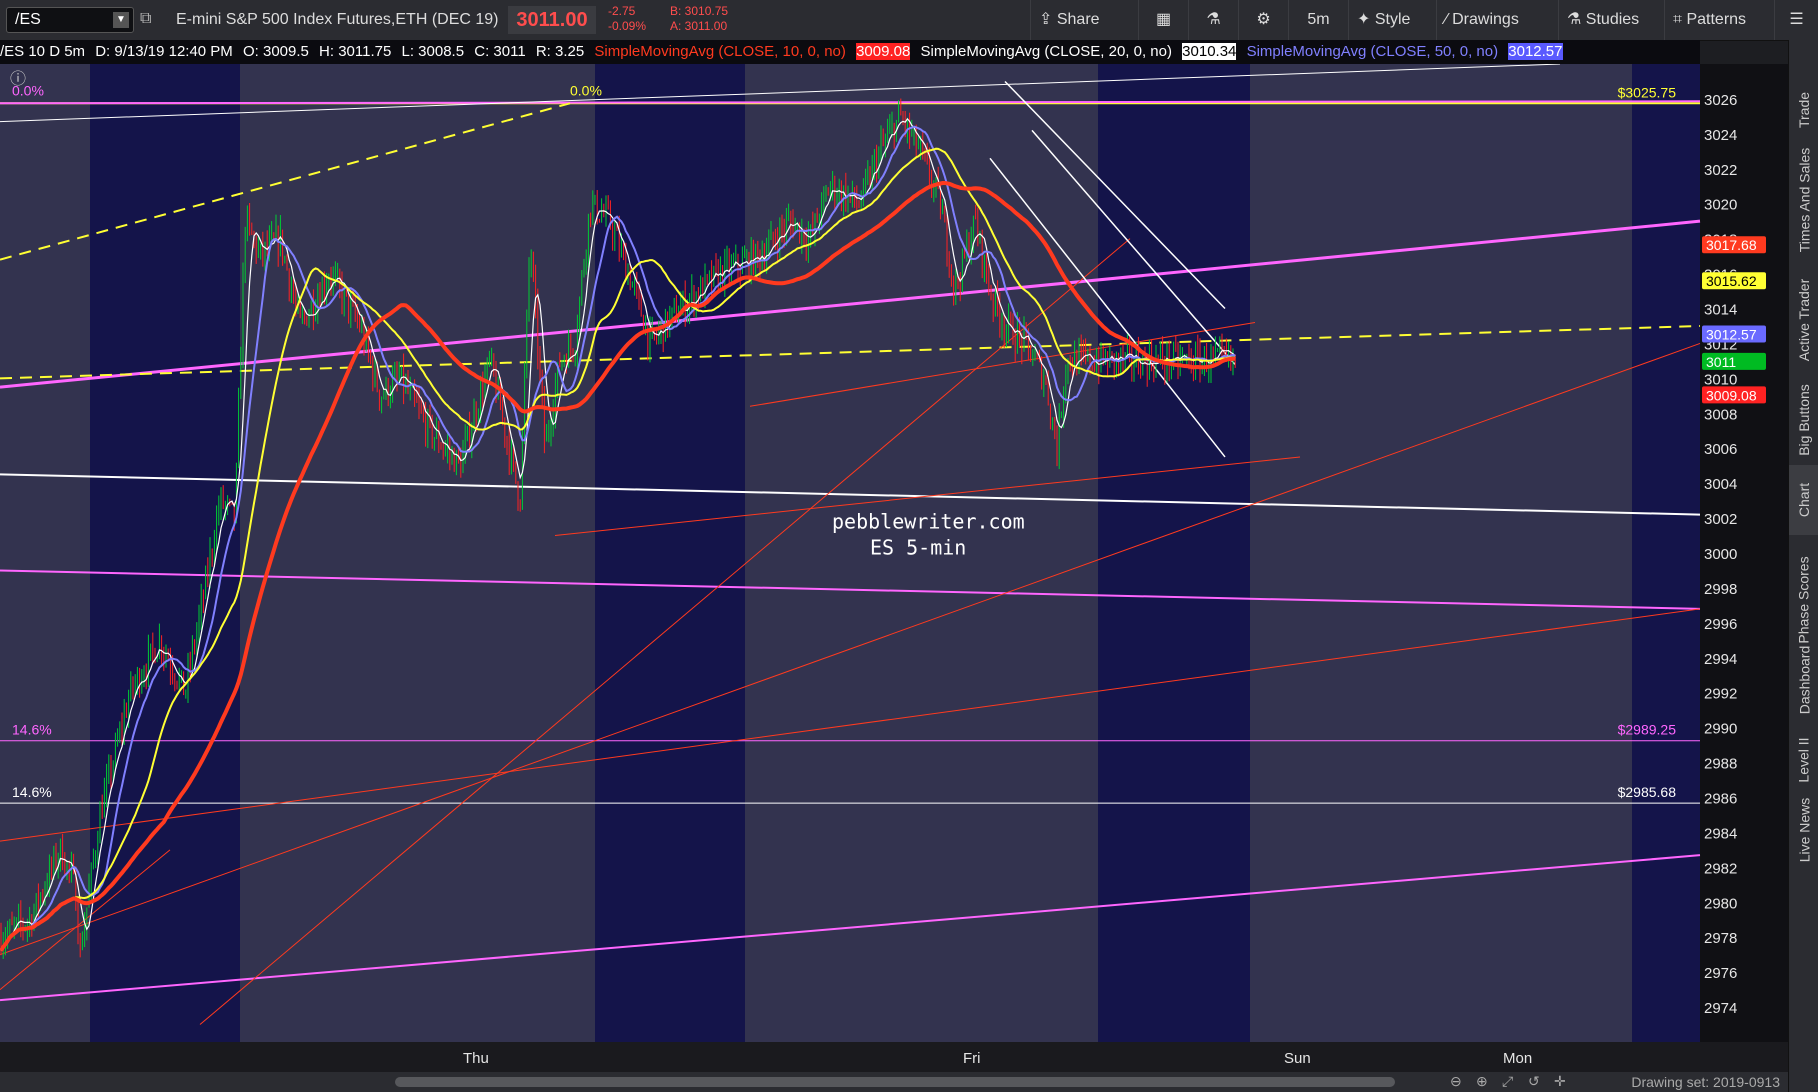 Image resolution: width=1818 pixels, height=1092 pixels. I want to click on info-symbol: /ES 10 D 5m, so click(43, 51).